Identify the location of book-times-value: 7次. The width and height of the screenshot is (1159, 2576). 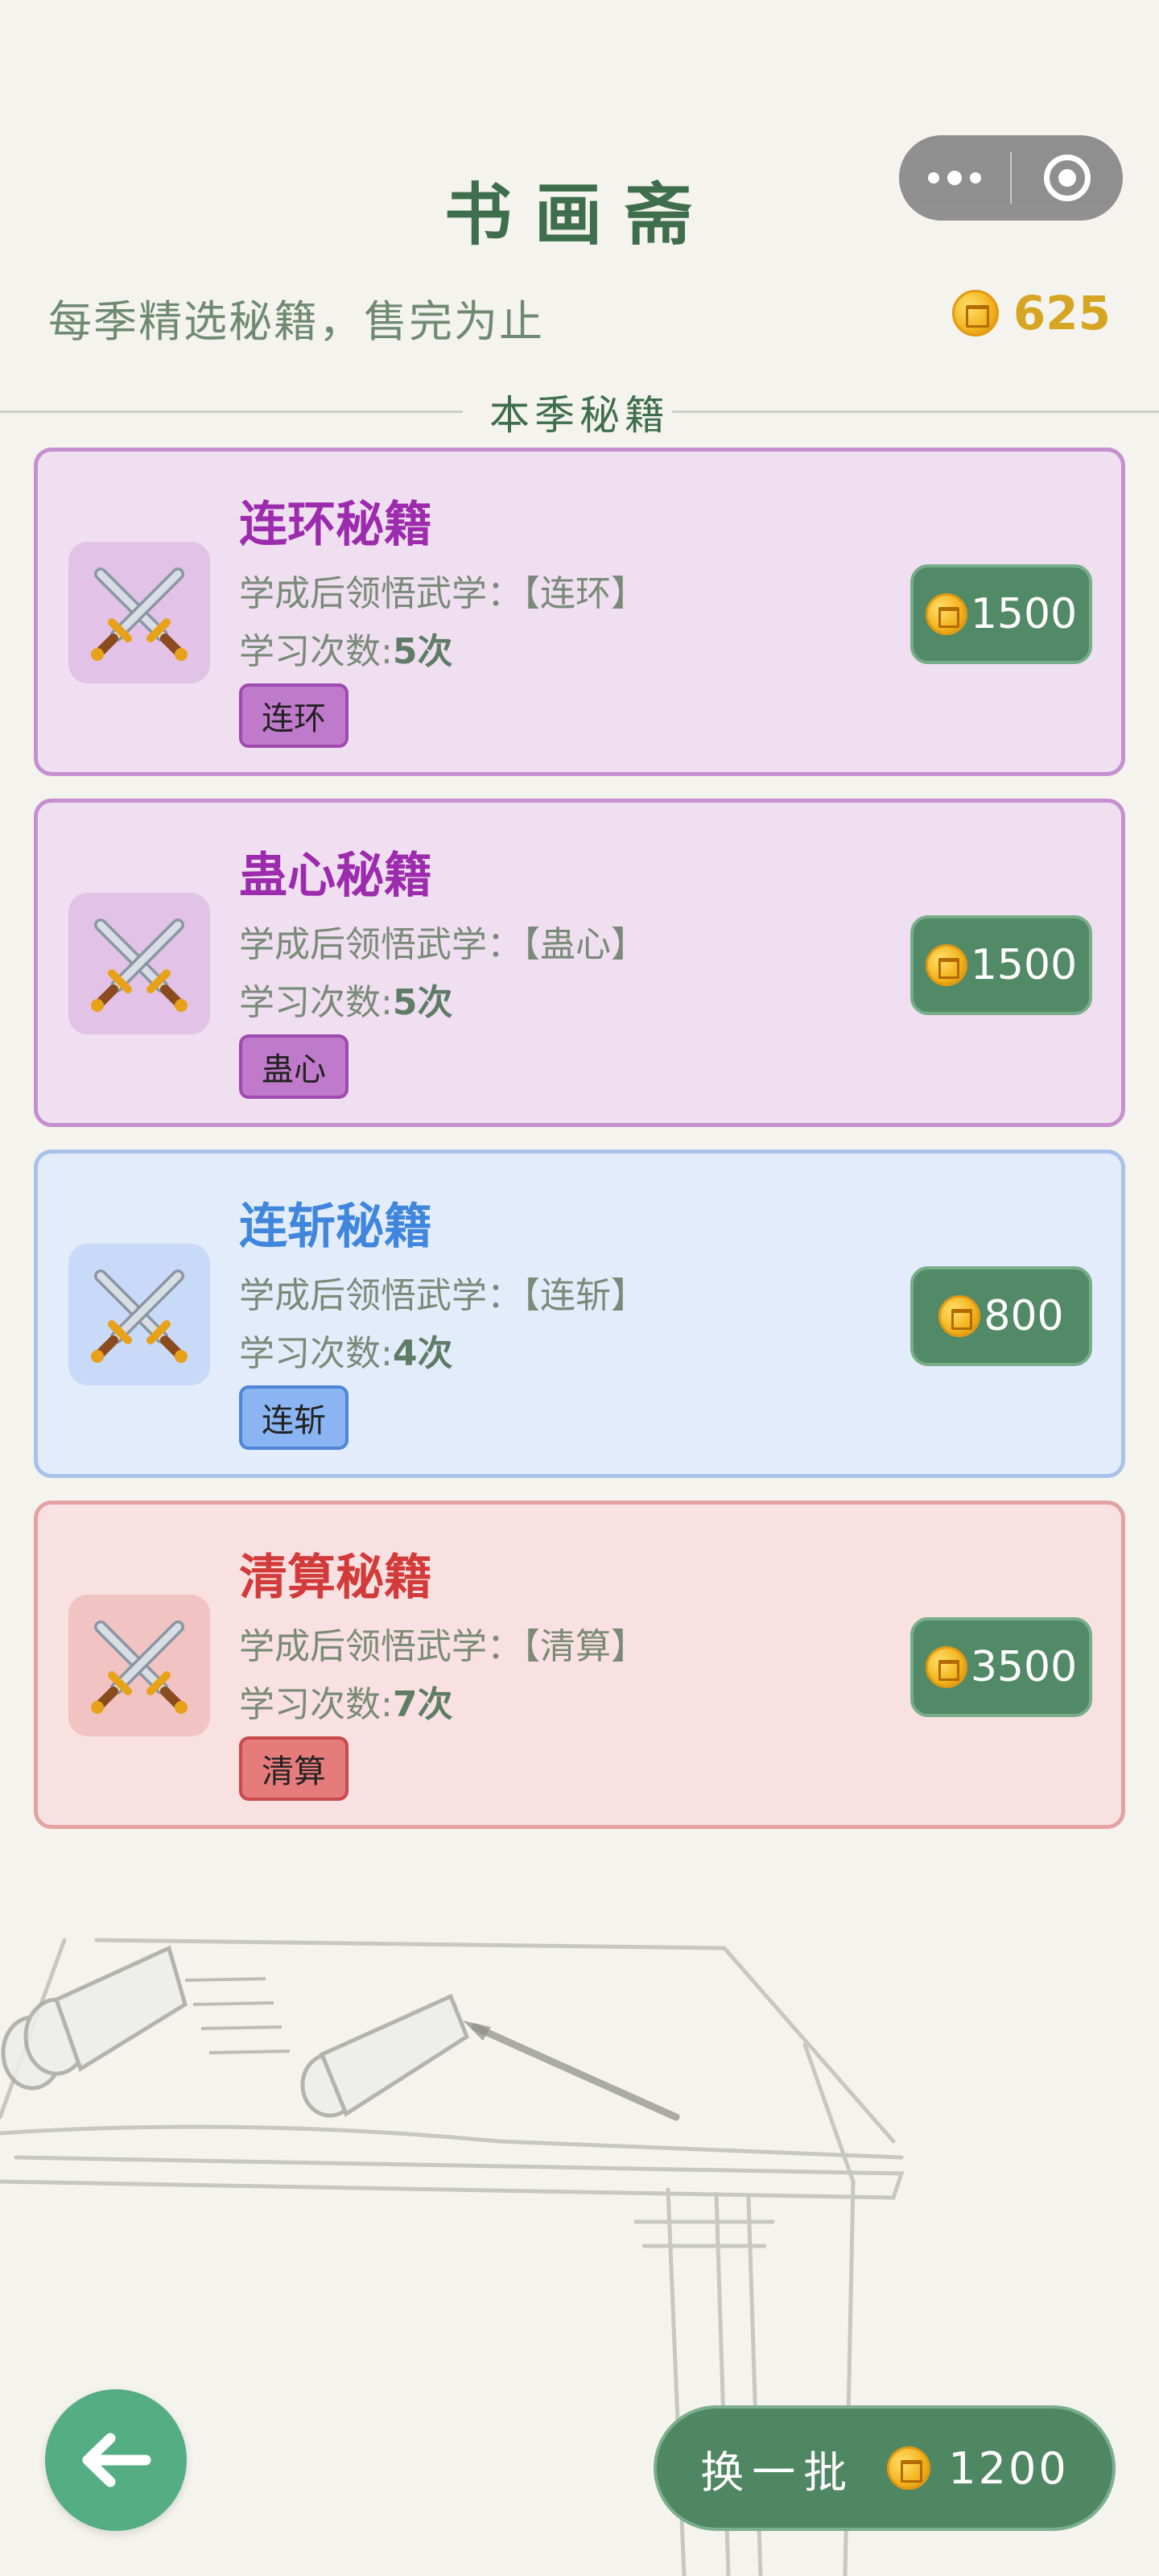
(422, 1704).